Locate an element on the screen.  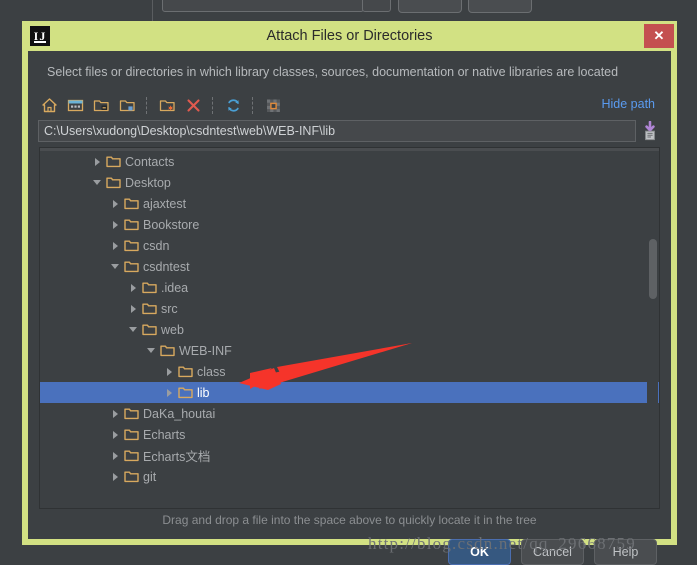
tree-item-label: web is located at coordinates (172, 329).